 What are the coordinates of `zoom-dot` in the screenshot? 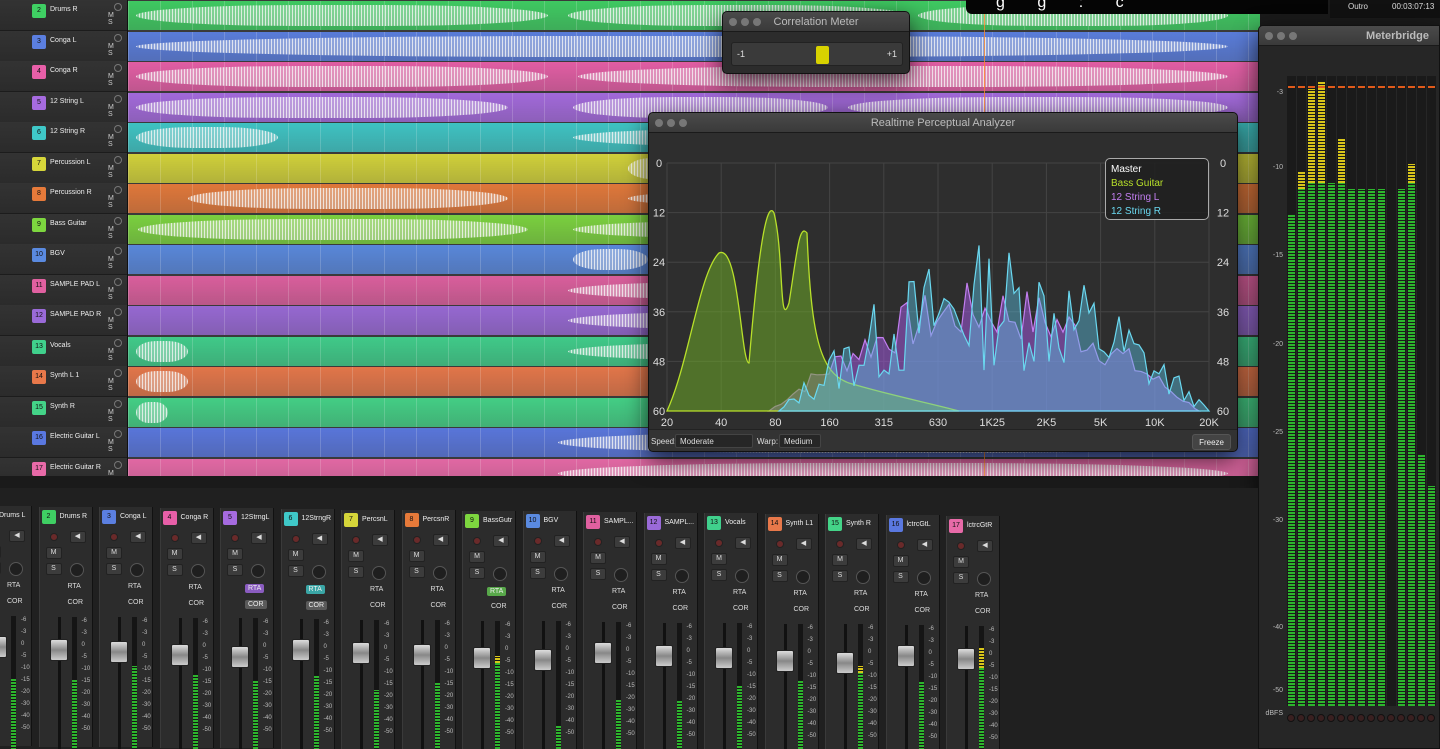 It's located at (1293, 36).